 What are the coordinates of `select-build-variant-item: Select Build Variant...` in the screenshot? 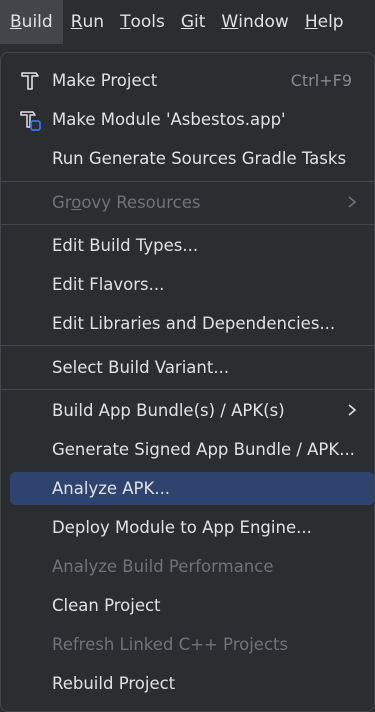 It's located at (192, 367).